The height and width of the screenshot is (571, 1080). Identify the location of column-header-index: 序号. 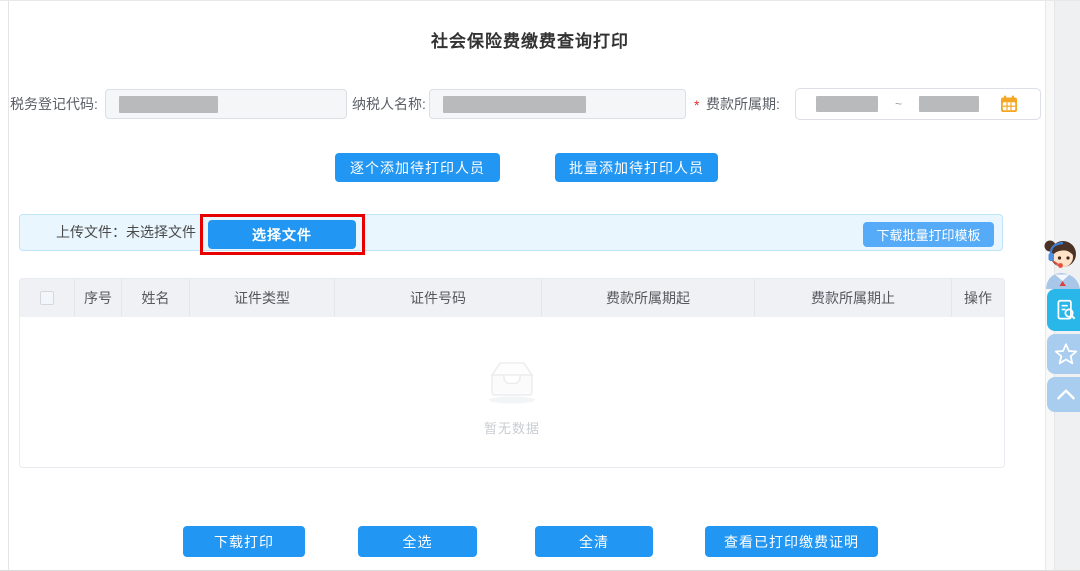
(97, 298).